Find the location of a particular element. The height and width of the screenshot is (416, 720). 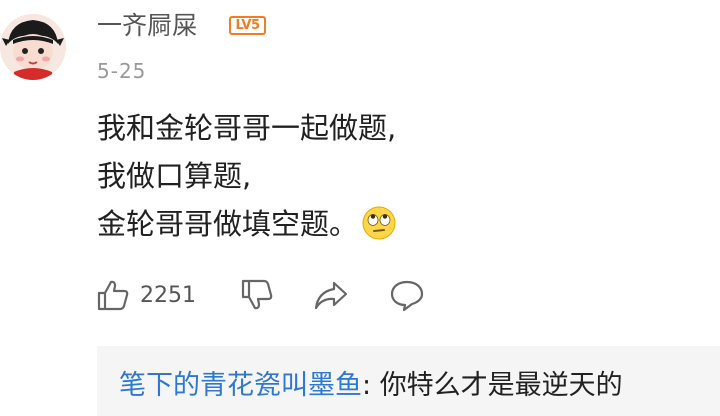

avatar is located at coordinates (33, 47).